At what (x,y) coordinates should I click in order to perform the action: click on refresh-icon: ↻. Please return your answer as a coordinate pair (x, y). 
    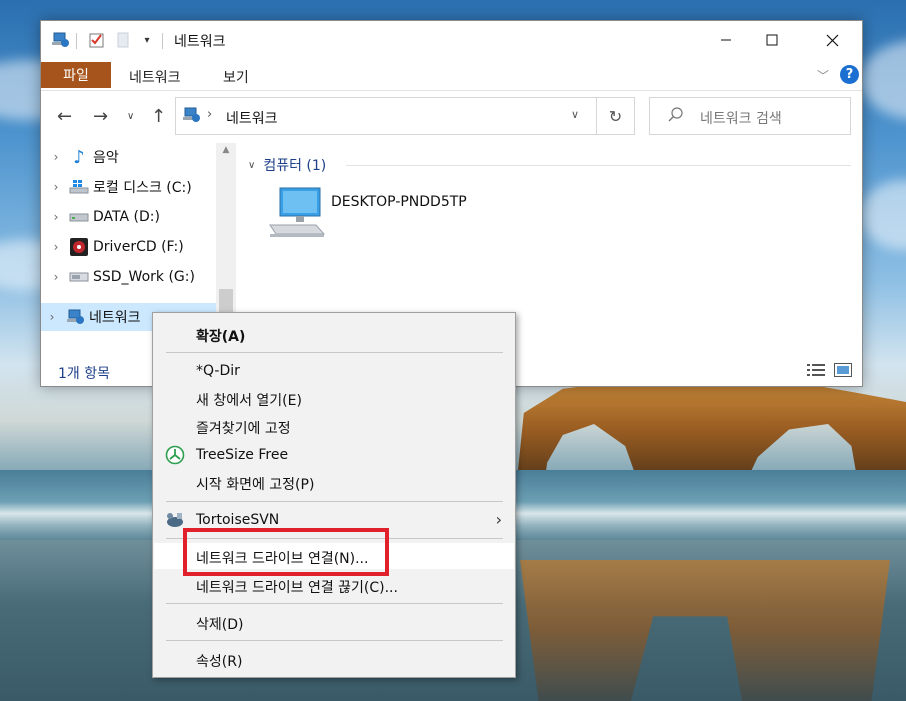
    Looking at the image, I should click on (615, 116).